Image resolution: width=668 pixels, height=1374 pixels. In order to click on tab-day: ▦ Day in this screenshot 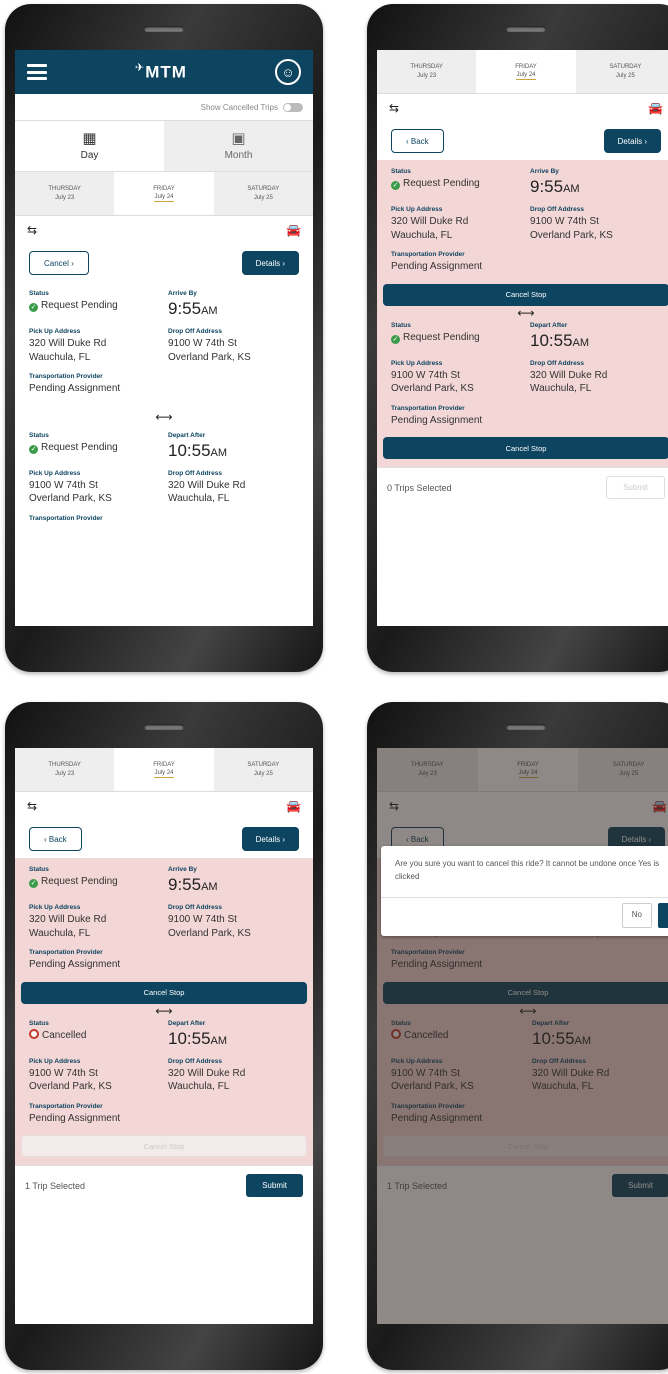, I will do `click(89, 146)`.